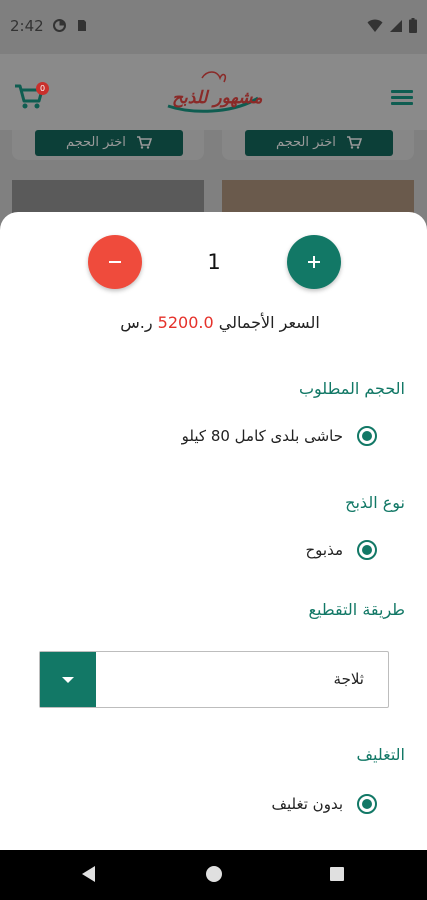 The image size is (427, 900). I want to click on total-price: السعر الأجمالي 5200.0 ر.س, so click(220, 322).